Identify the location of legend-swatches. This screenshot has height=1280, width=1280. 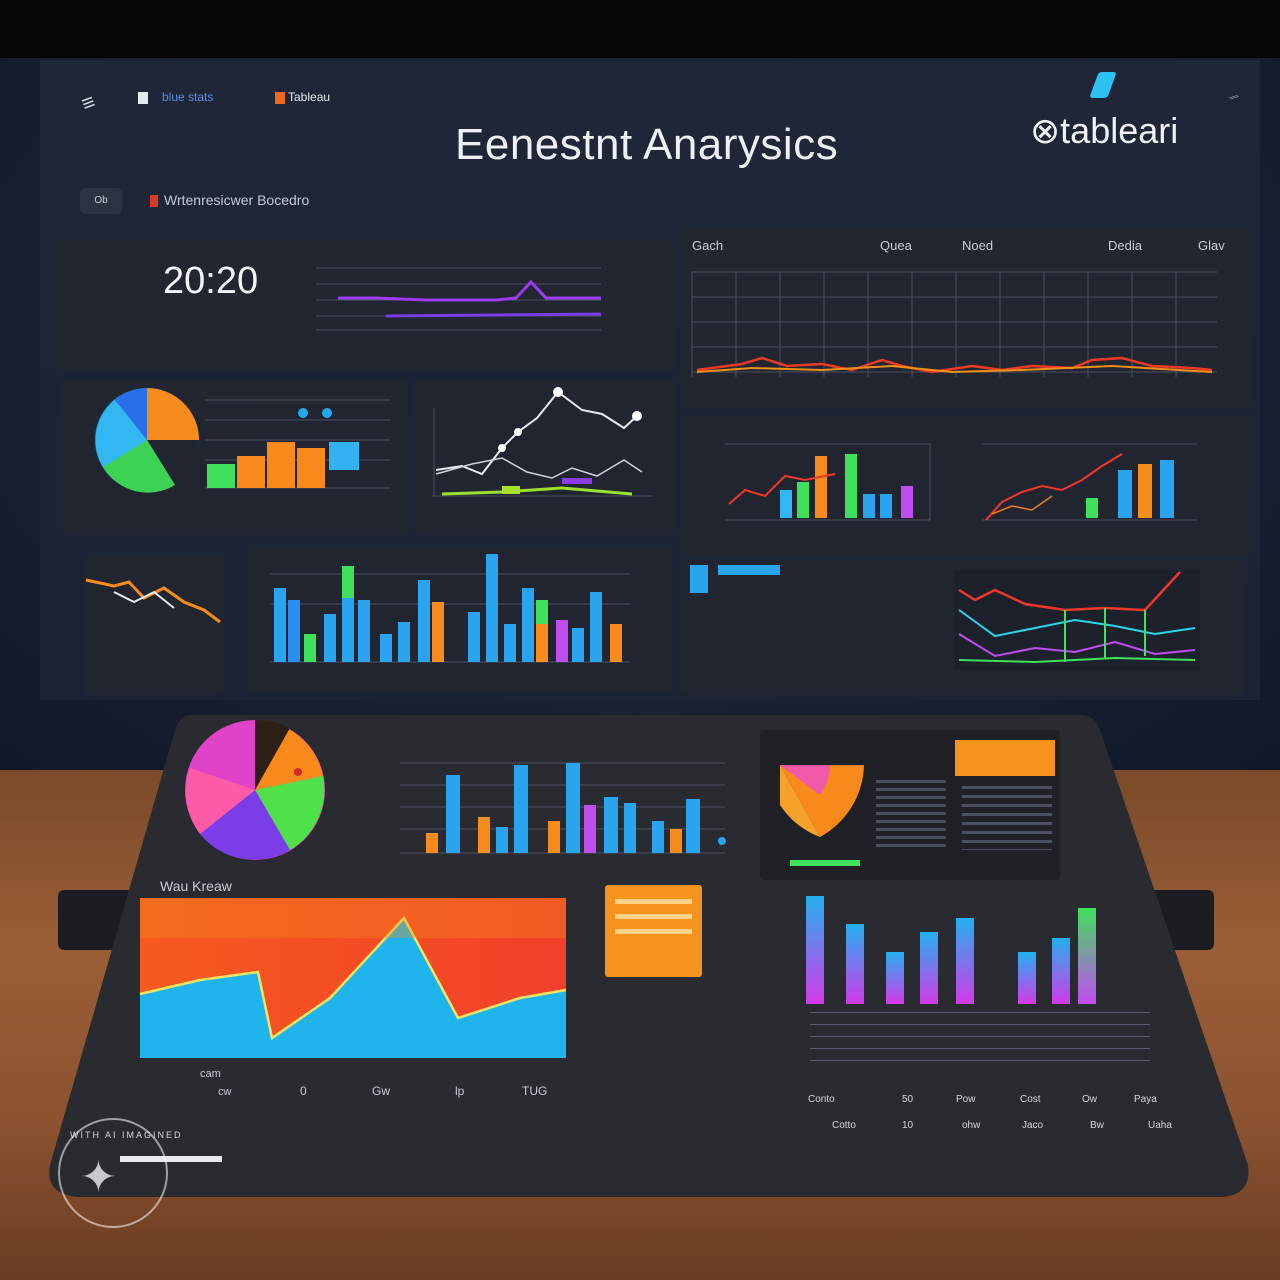
(735, 579).